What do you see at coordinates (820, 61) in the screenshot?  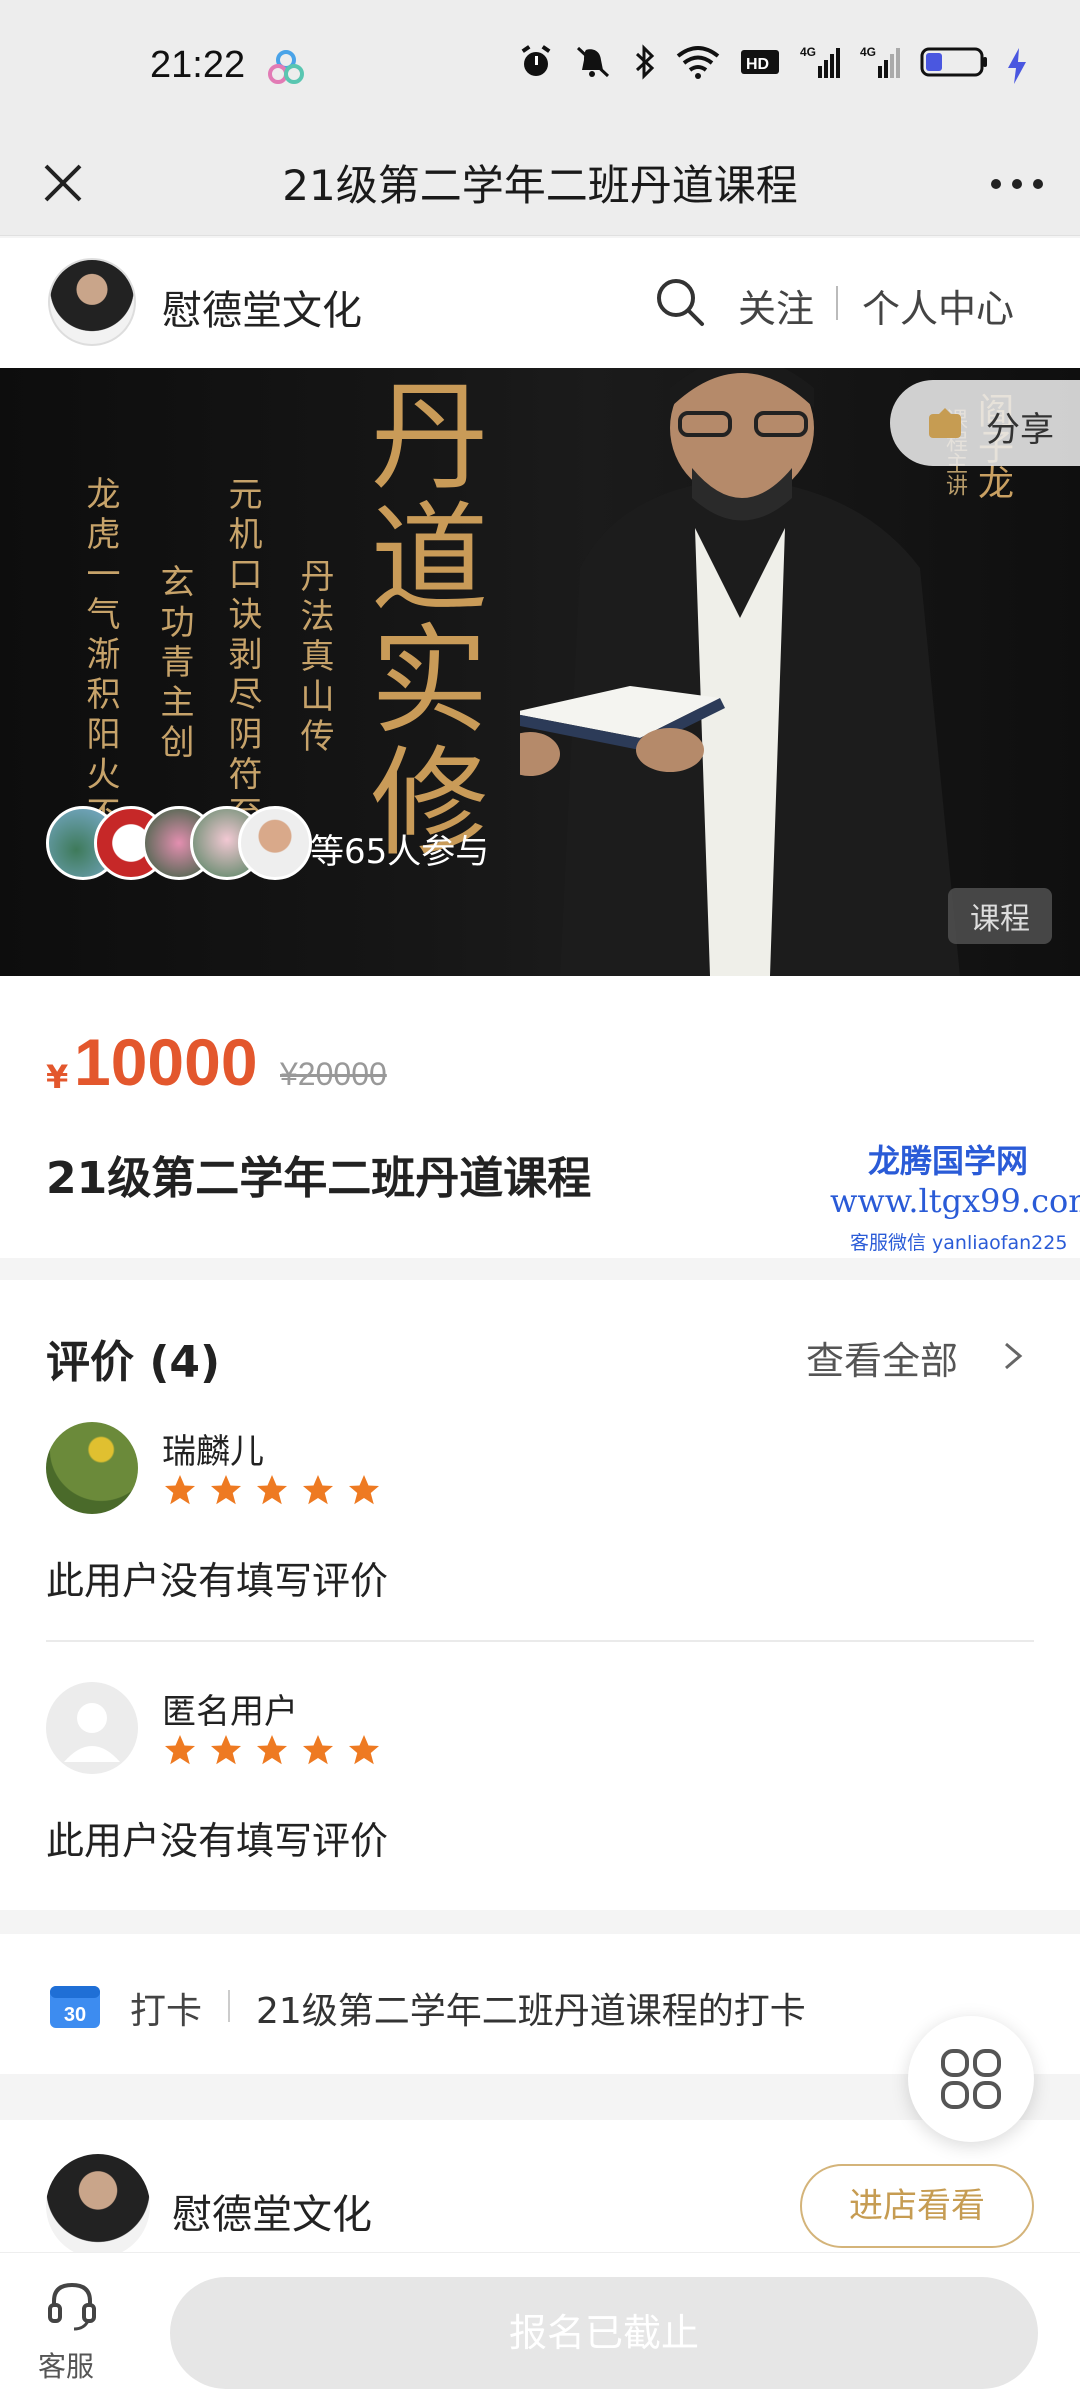 I see `signal-4g-icon: 4G` at bounding box center [820, 61].